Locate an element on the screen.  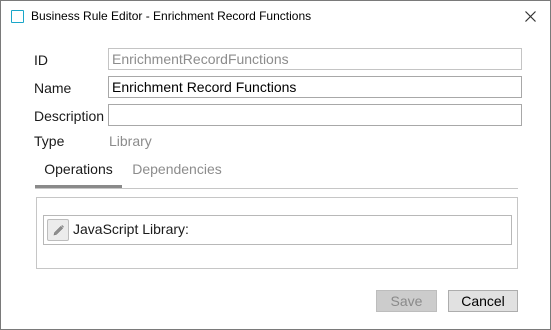
tab-operations: Operations is located at coordinates (78, 174).